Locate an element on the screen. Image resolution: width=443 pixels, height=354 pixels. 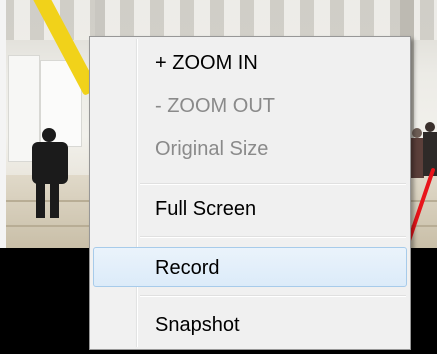
person-head is located at coordinates (49, 135).